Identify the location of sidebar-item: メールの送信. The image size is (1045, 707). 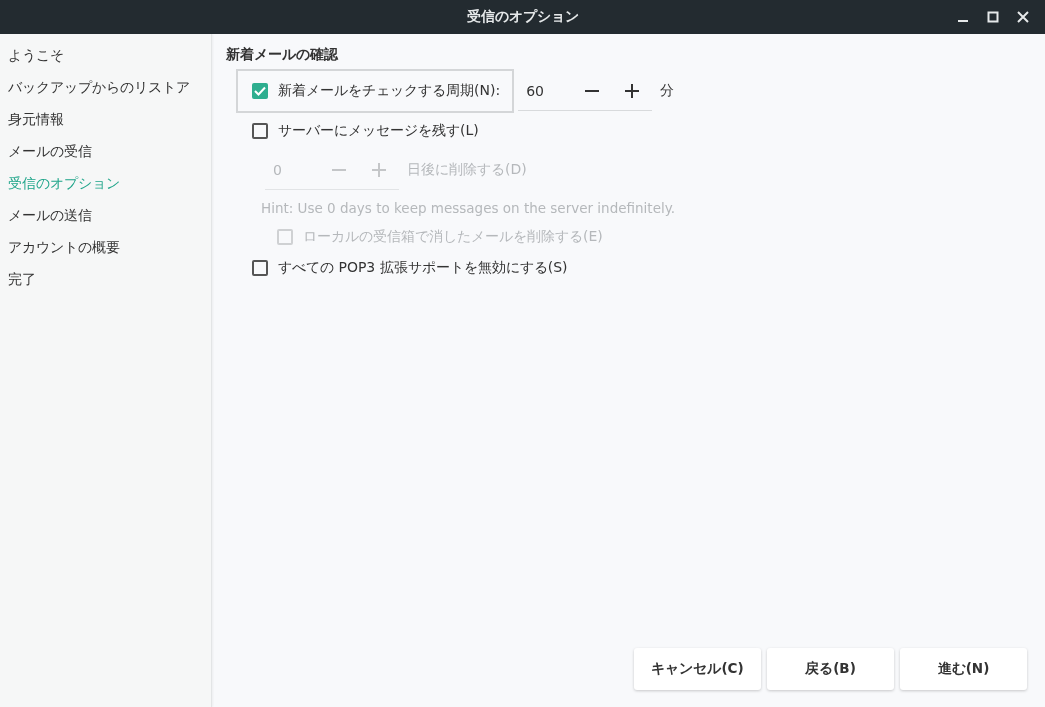
(105, 216).